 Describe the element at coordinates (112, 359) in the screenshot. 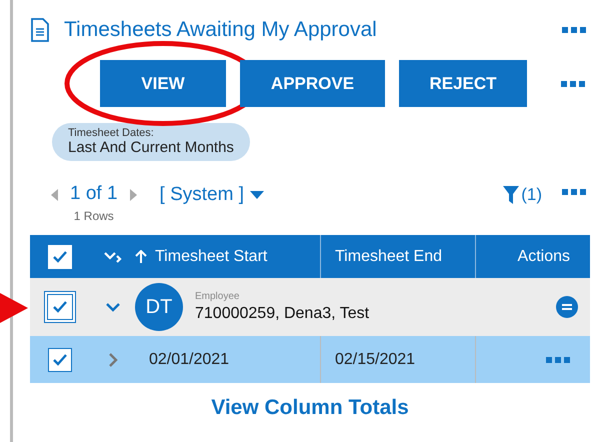

I see `chevron-right-icon` at that location.